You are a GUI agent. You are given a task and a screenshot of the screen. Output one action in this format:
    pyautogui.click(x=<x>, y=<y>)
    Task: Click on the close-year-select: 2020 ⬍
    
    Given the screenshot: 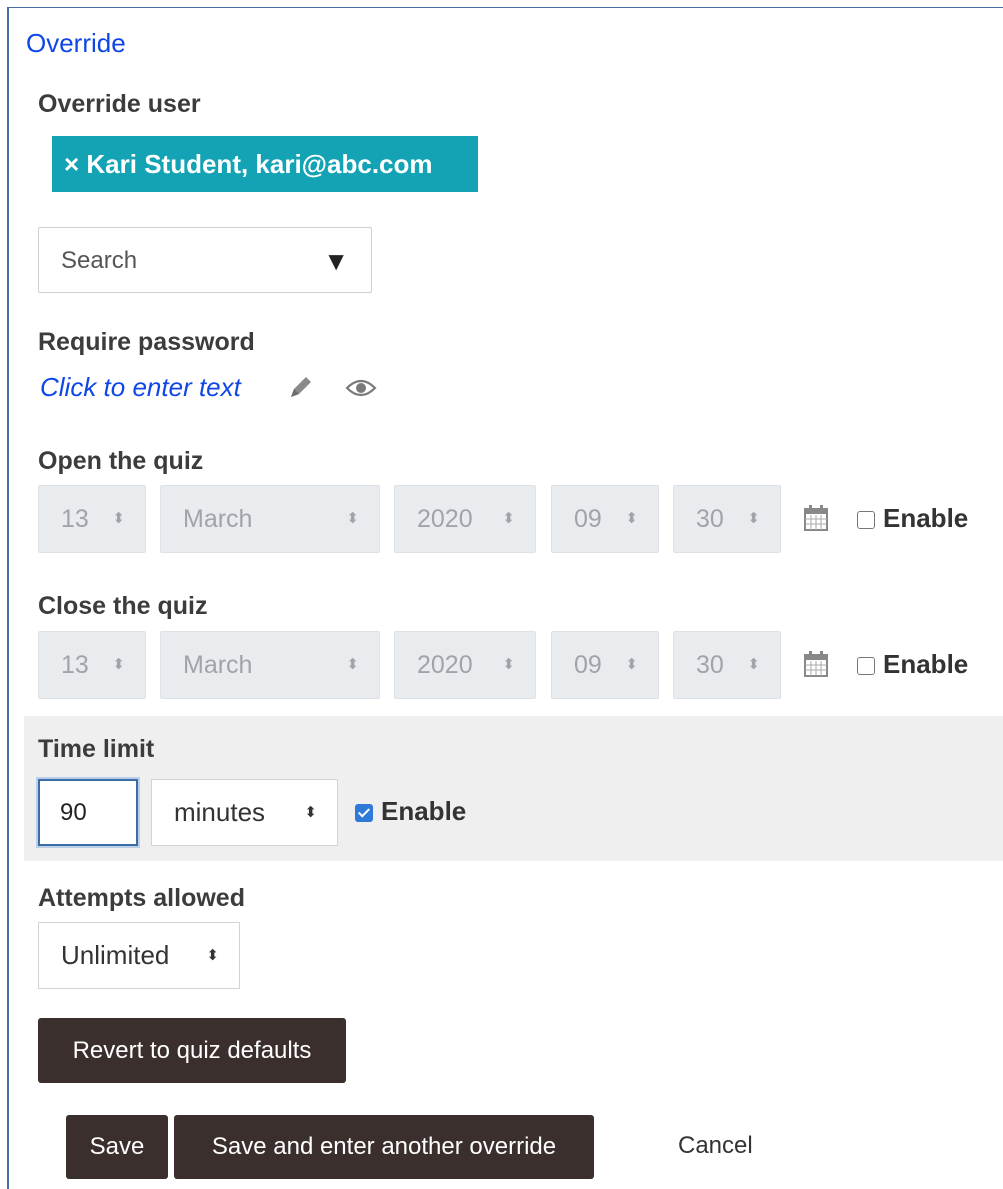 What is the action you would take?
    pyautogui.click(x=465, y=665)
    